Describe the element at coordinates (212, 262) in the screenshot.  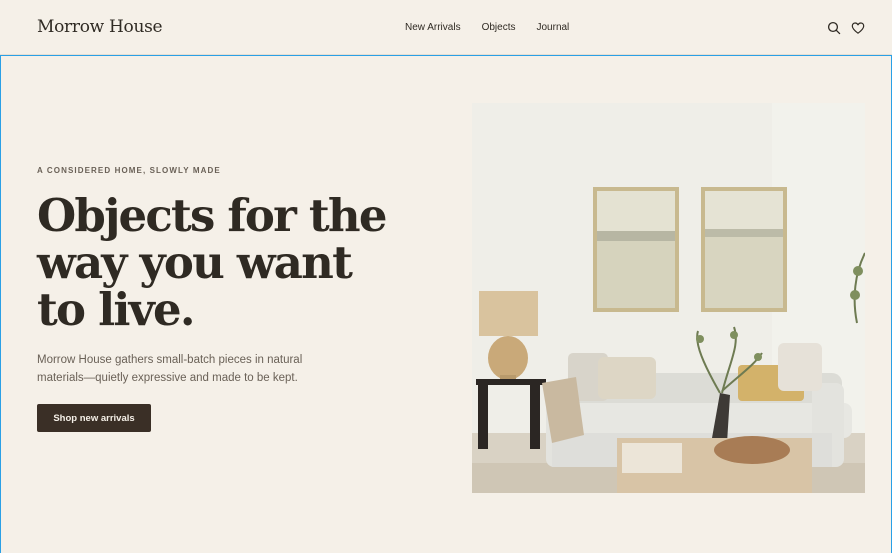
I see `hero-headline: Objects for the way you want to live.` at that location.